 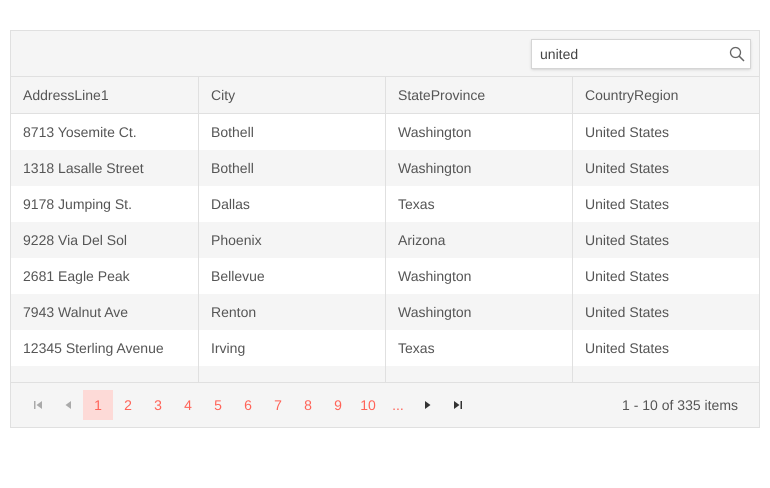 I want to click on search-field: united, so click(x=641, y=53).